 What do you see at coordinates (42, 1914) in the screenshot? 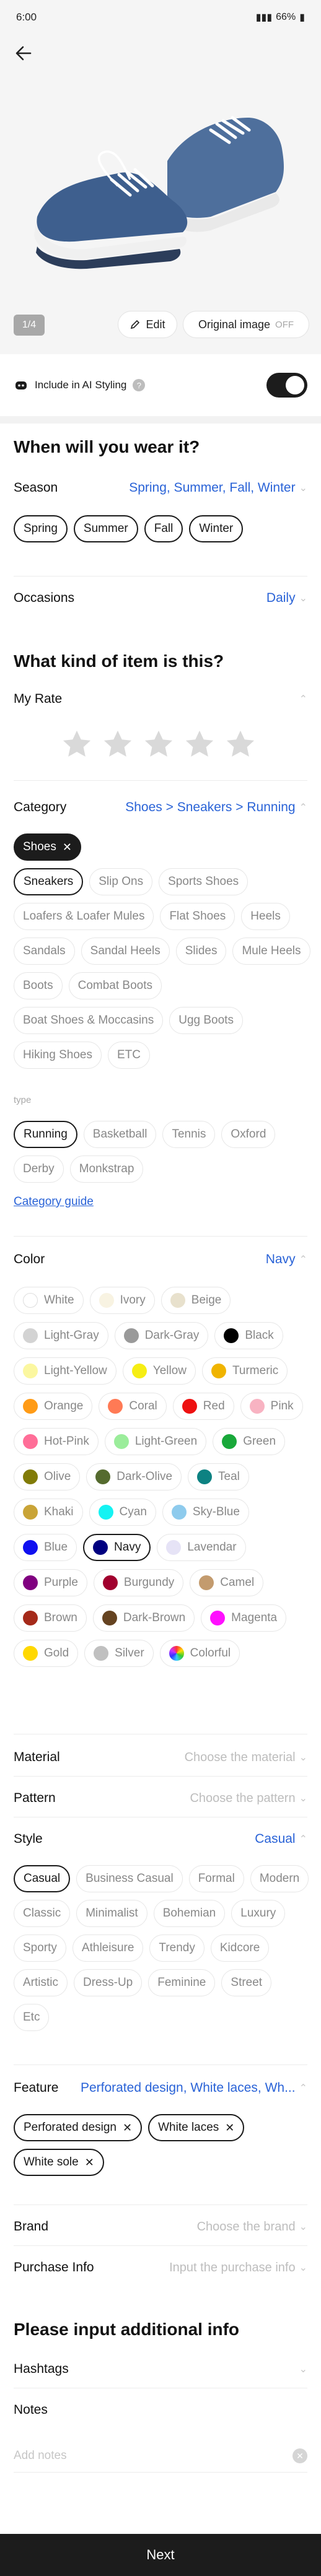
I see `style-chip-classic: Classic` at bounding box center [42, 1914].